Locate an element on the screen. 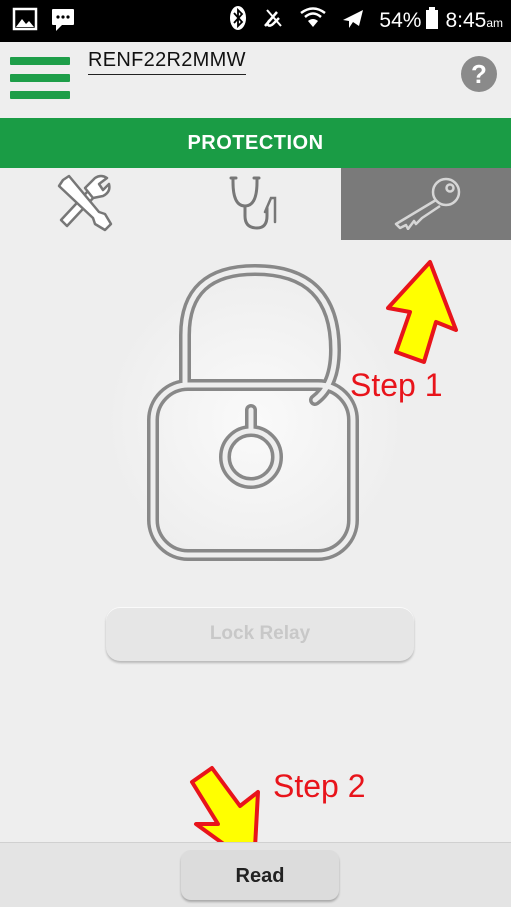 The width and height of the screenshot is (511, 907). wifi-icon is located at coordinates (313, 21).